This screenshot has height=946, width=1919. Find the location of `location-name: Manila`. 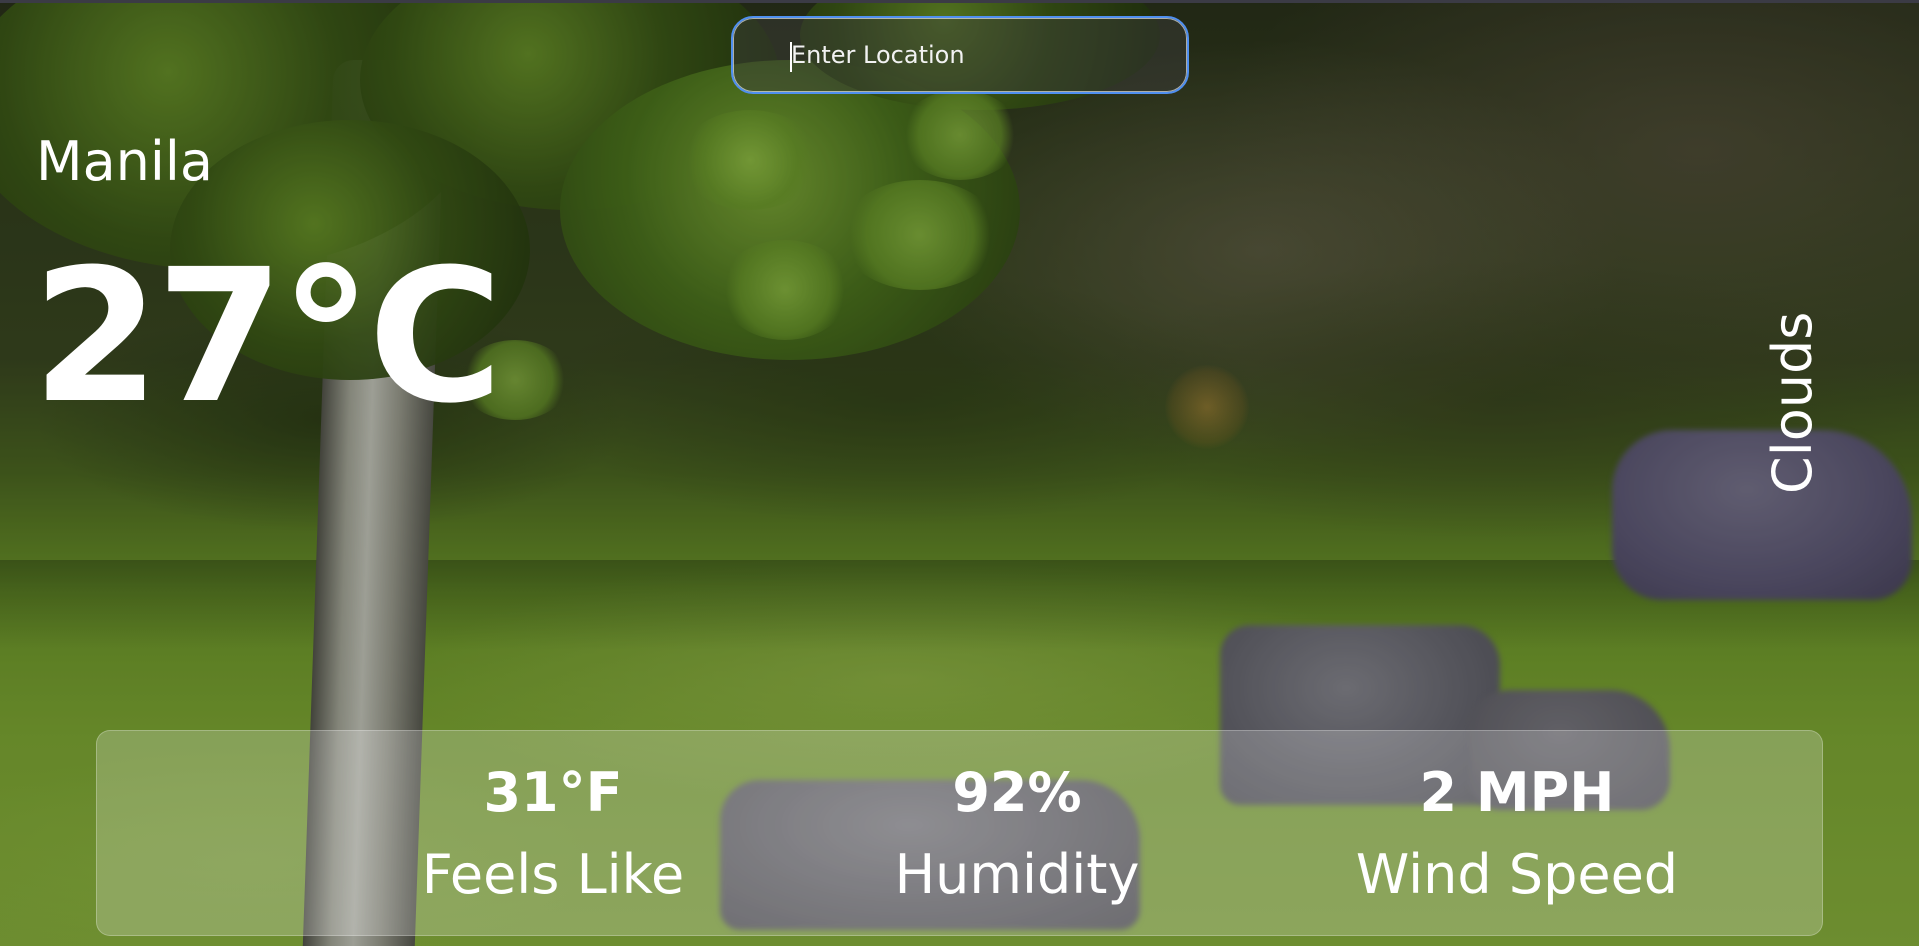

location-name: Manila is located at coordinates (125, 161).